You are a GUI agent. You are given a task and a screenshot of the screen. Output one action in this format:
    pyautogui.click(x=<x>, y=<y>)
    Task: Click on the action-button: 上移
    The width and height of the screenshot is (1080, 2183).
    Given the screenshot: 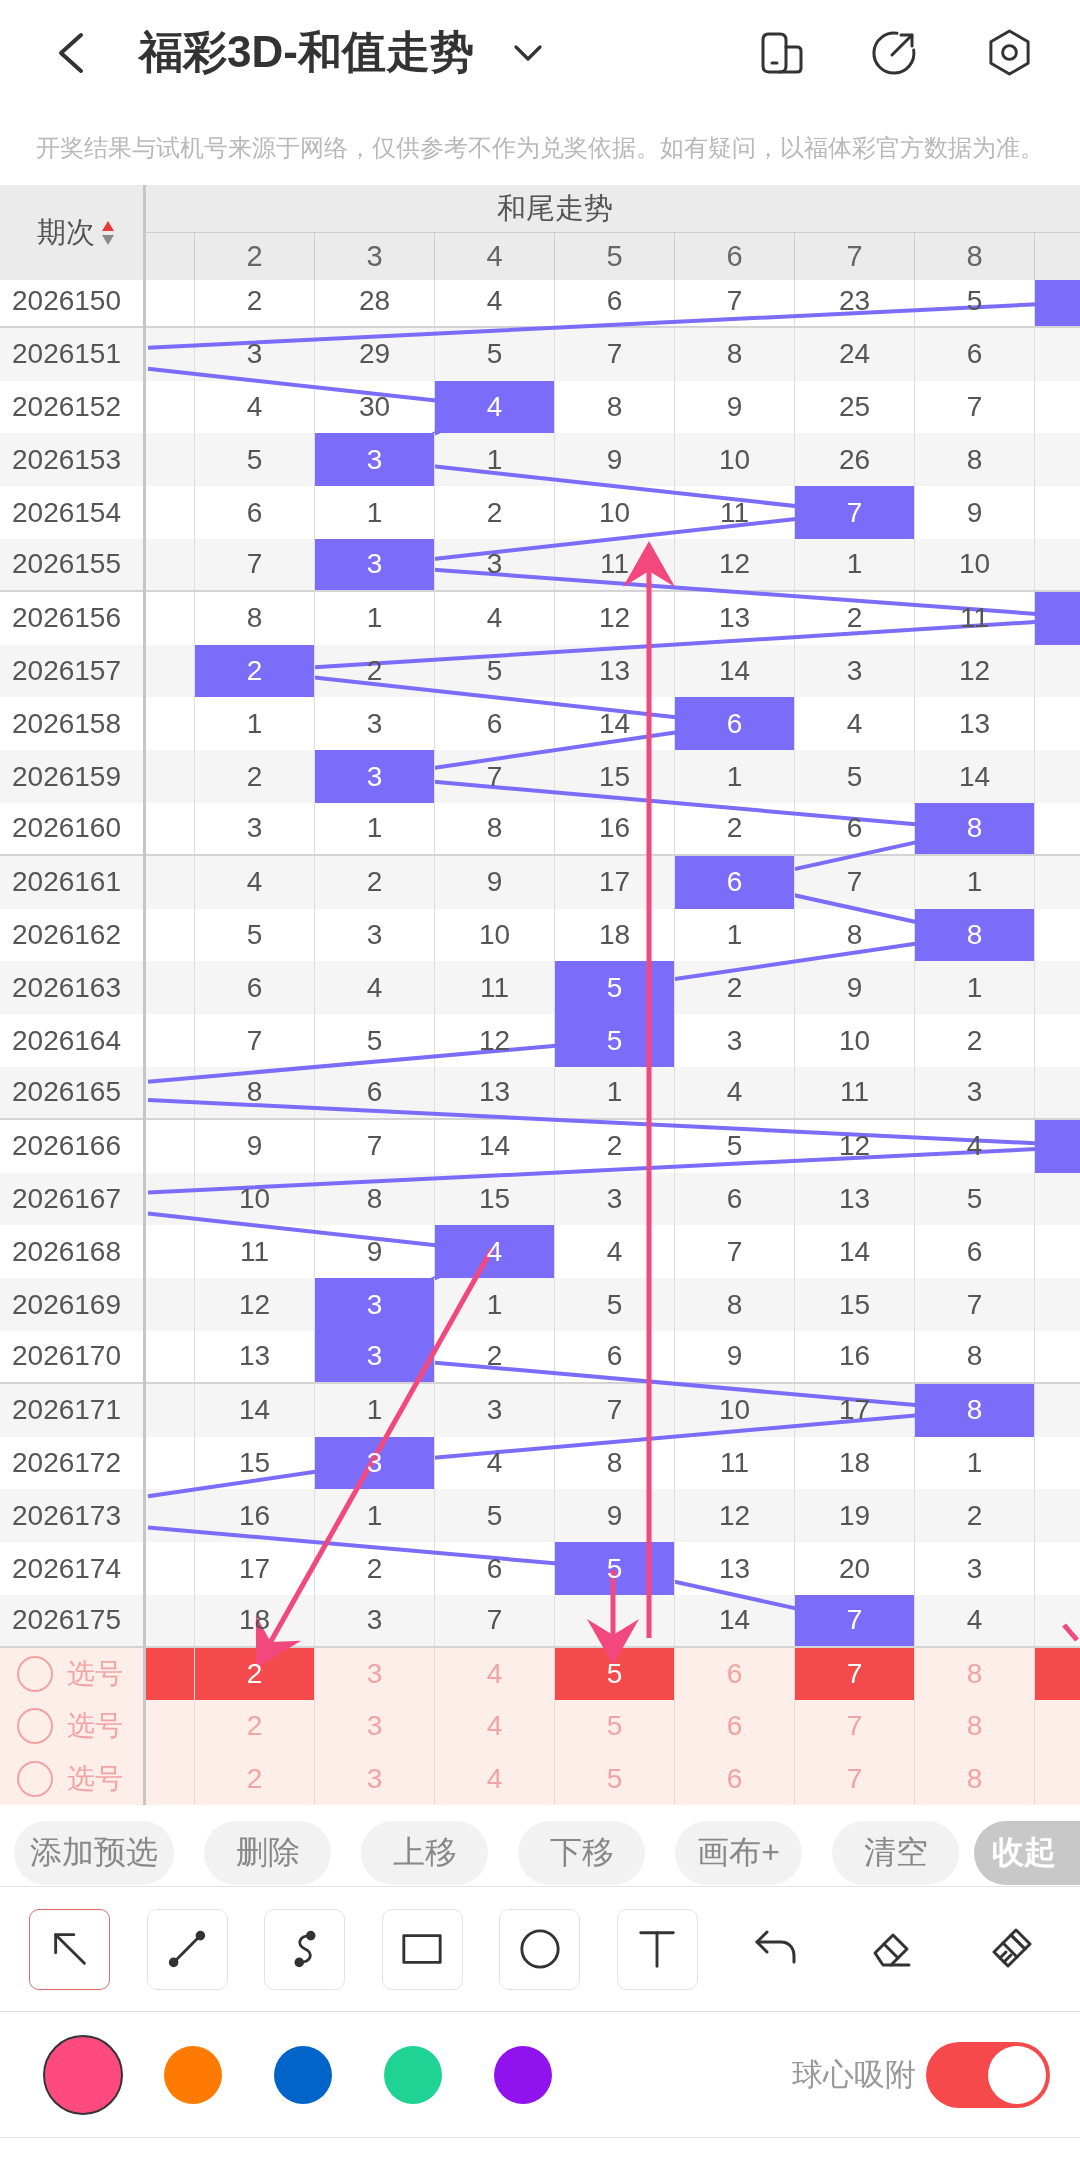 What is the action you would take?
    pyautogui.click(x=424, y=1853)
    